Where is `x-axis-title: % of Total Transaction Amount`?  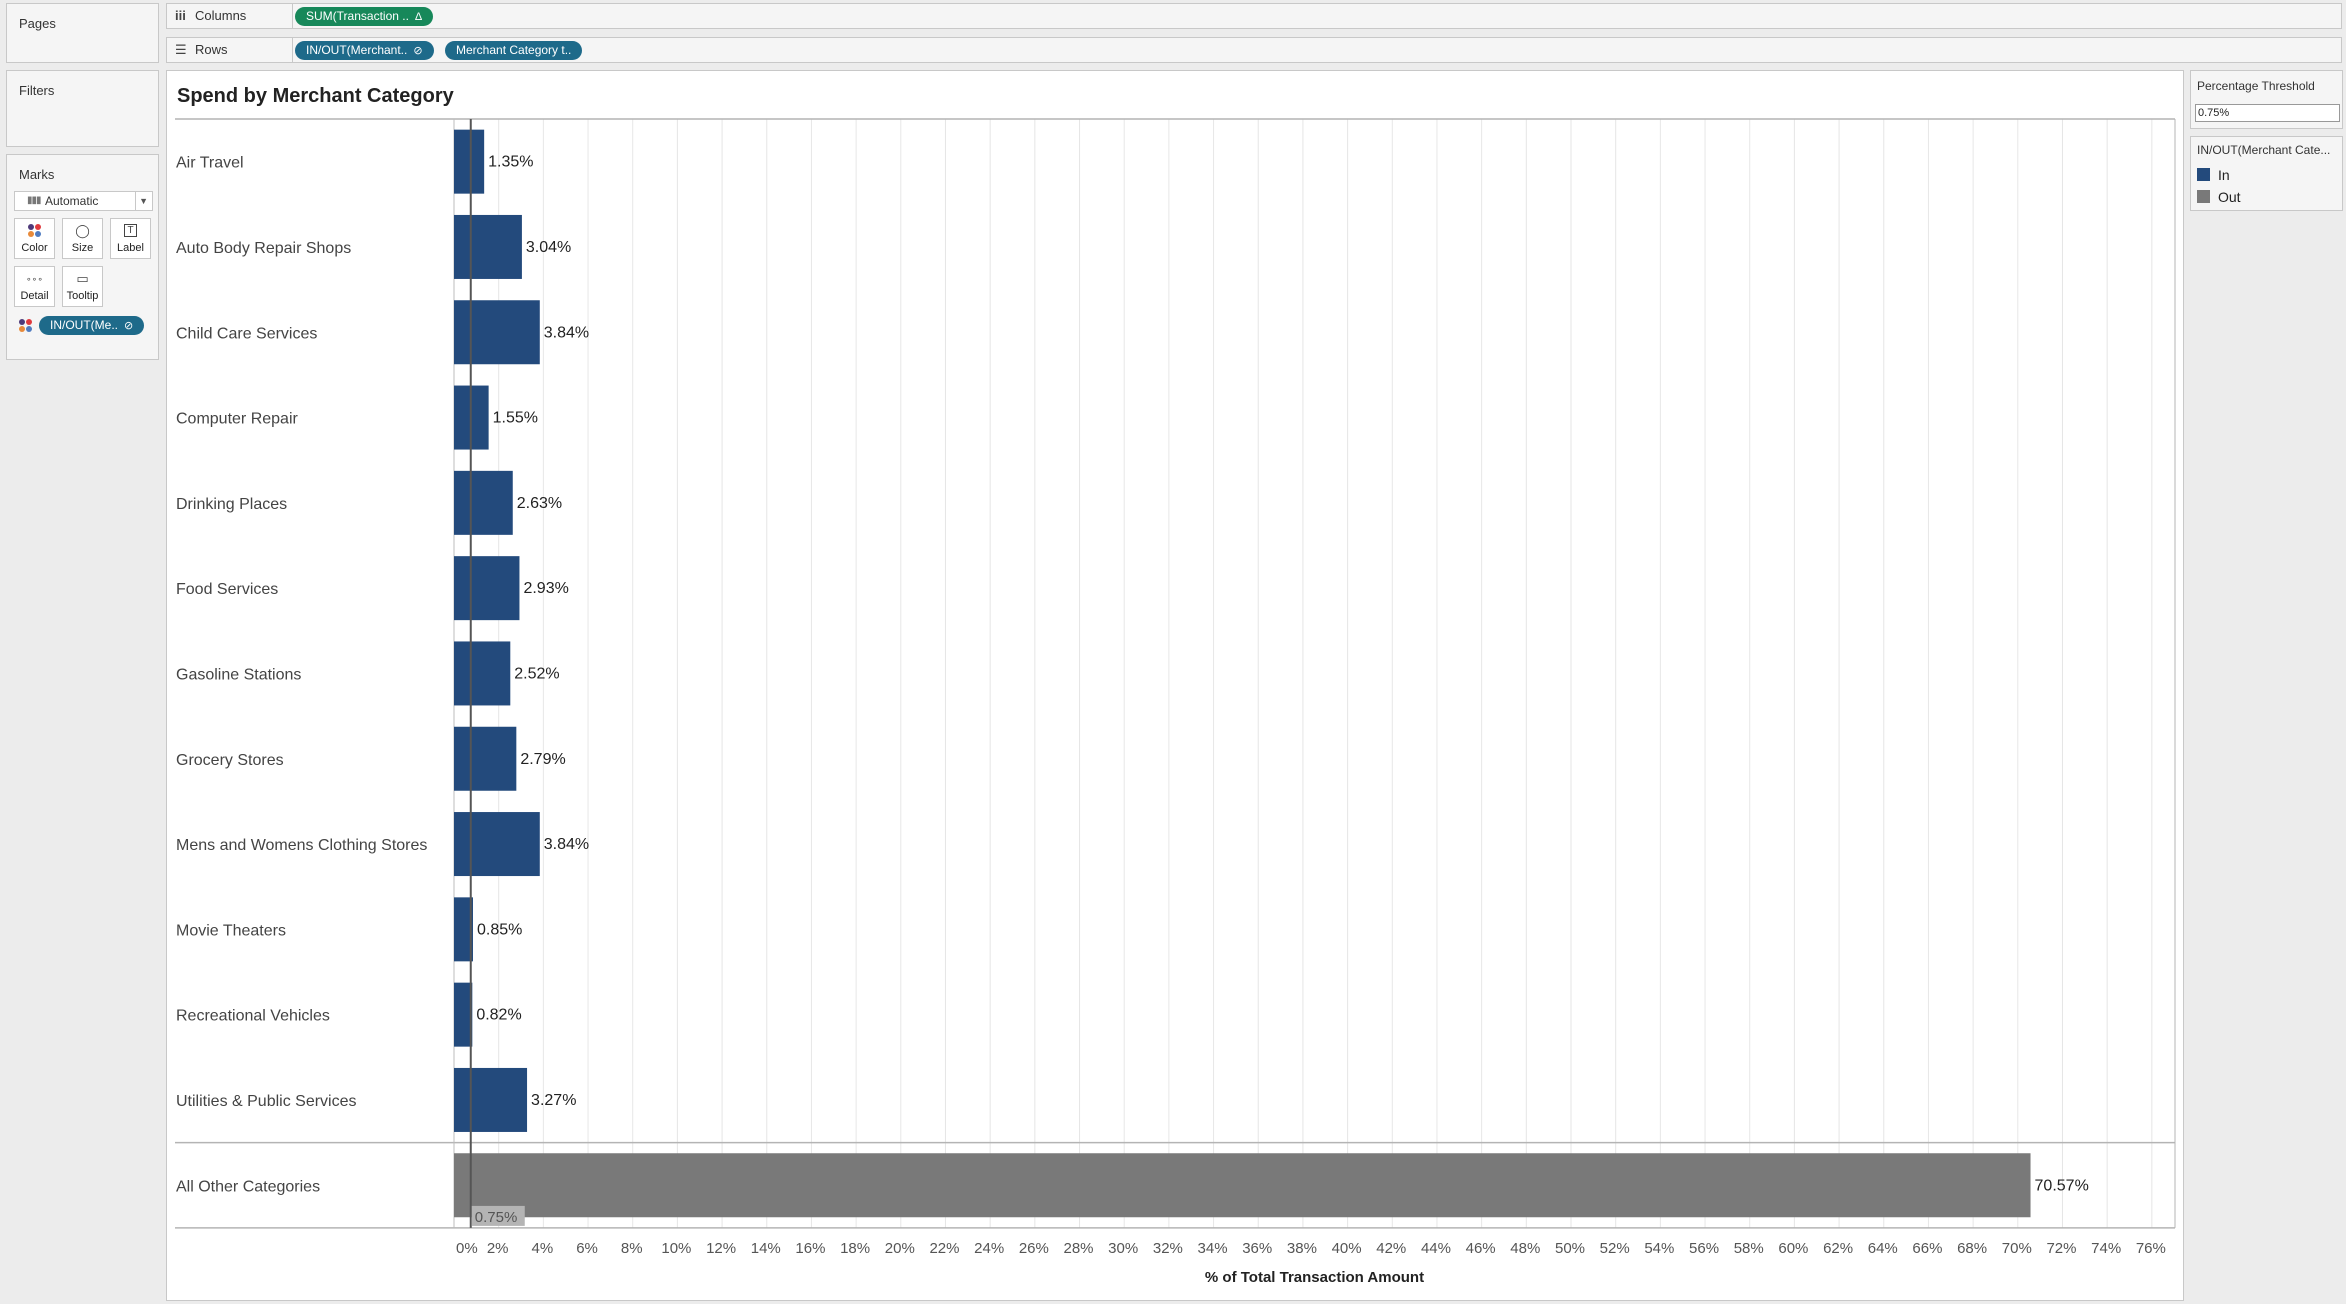 x-axis-title: % of Total Transaction Amount is located at coordinates (1314, 1277).